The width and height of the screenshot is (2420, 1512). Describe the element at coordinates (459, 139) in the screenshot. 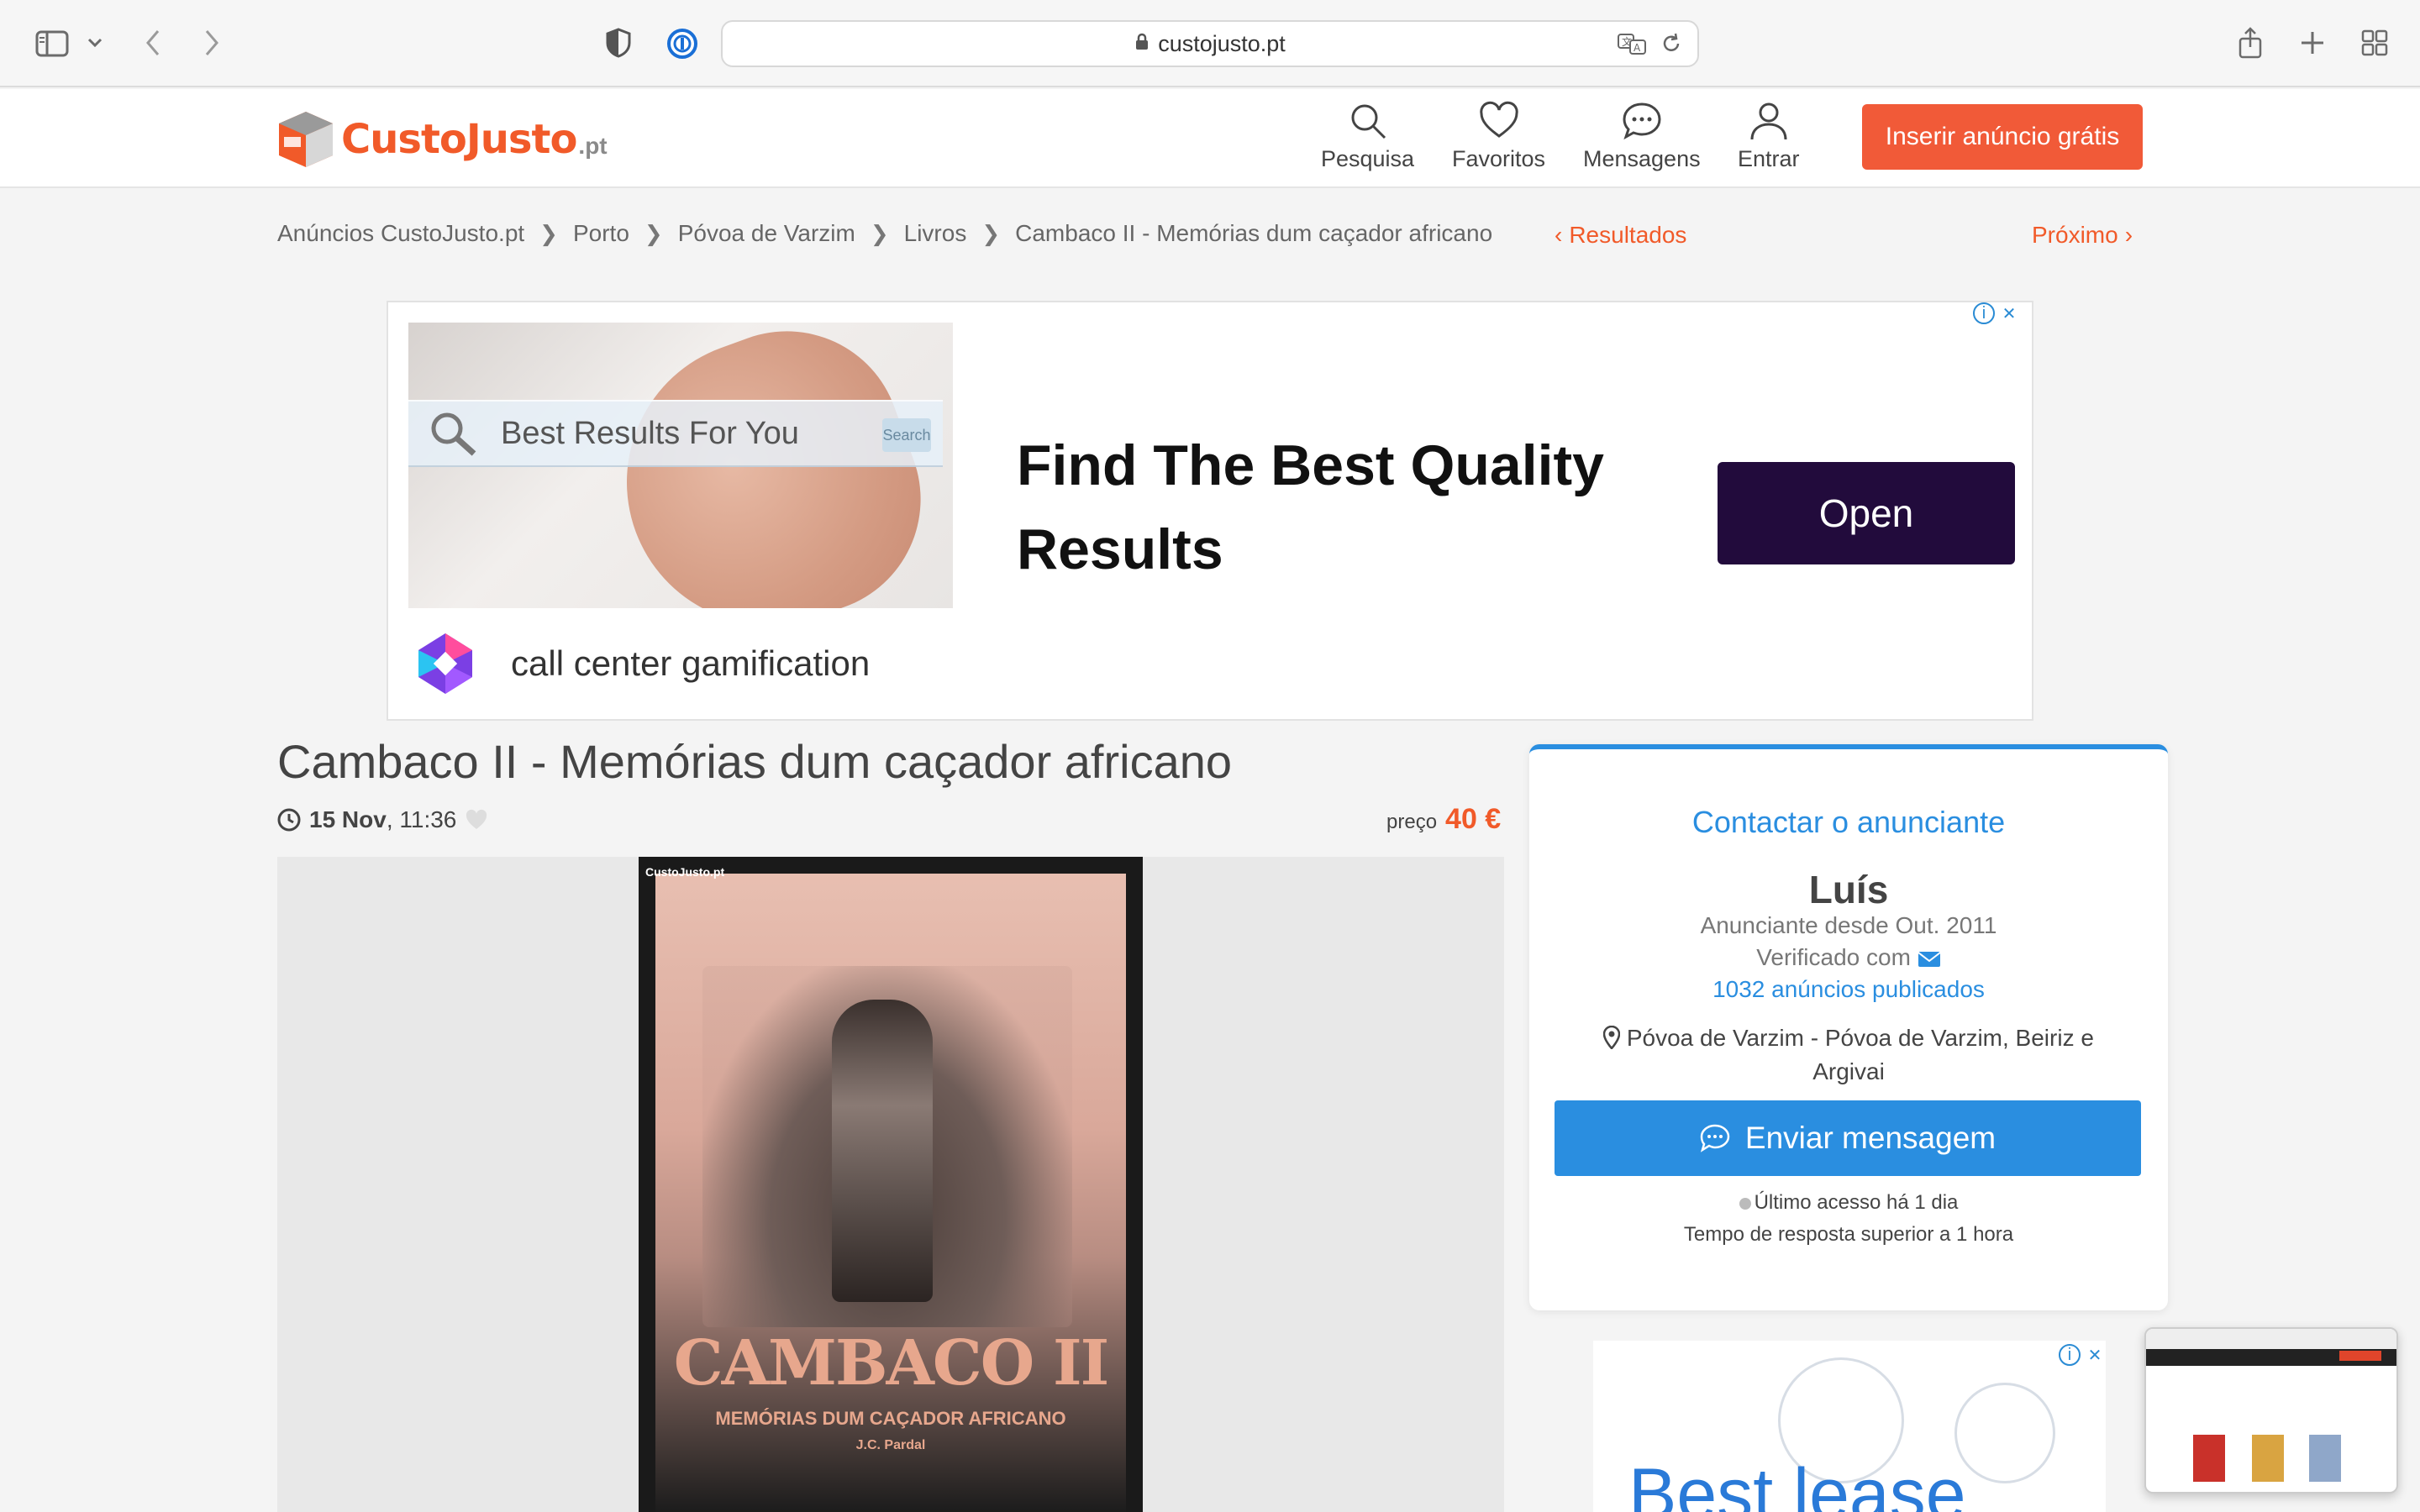

I see `logo-text: CustoJusto` at that location.